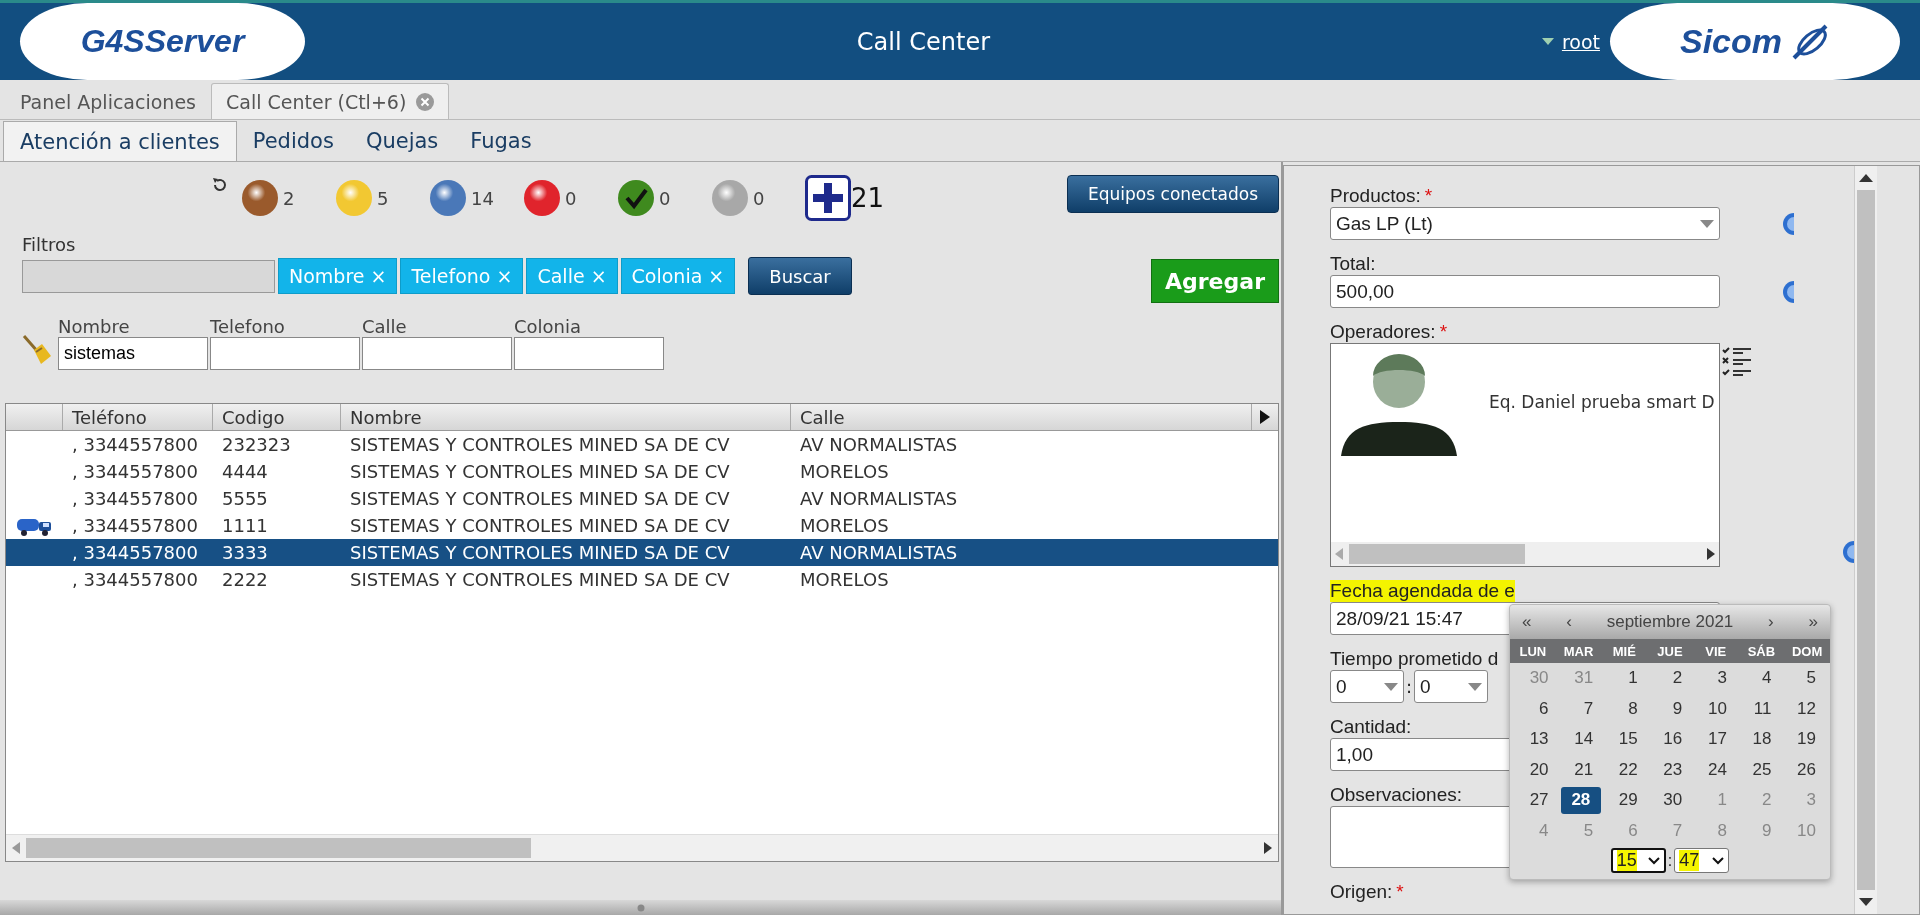 The height and width of the screenshot is (915, 1920). I want to click on status-count: 2, so click(289, 198).